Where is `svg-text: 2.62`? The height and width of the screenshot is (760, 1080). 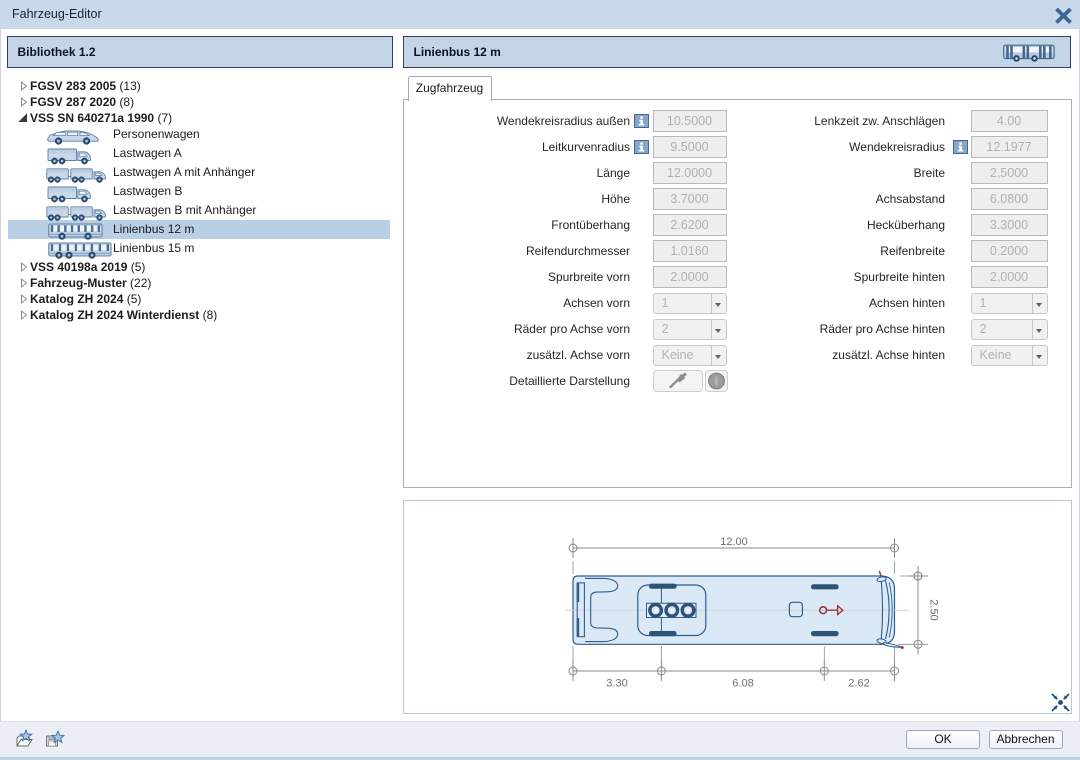
svg-text: 2.62 is located at coordinates (858, 684).